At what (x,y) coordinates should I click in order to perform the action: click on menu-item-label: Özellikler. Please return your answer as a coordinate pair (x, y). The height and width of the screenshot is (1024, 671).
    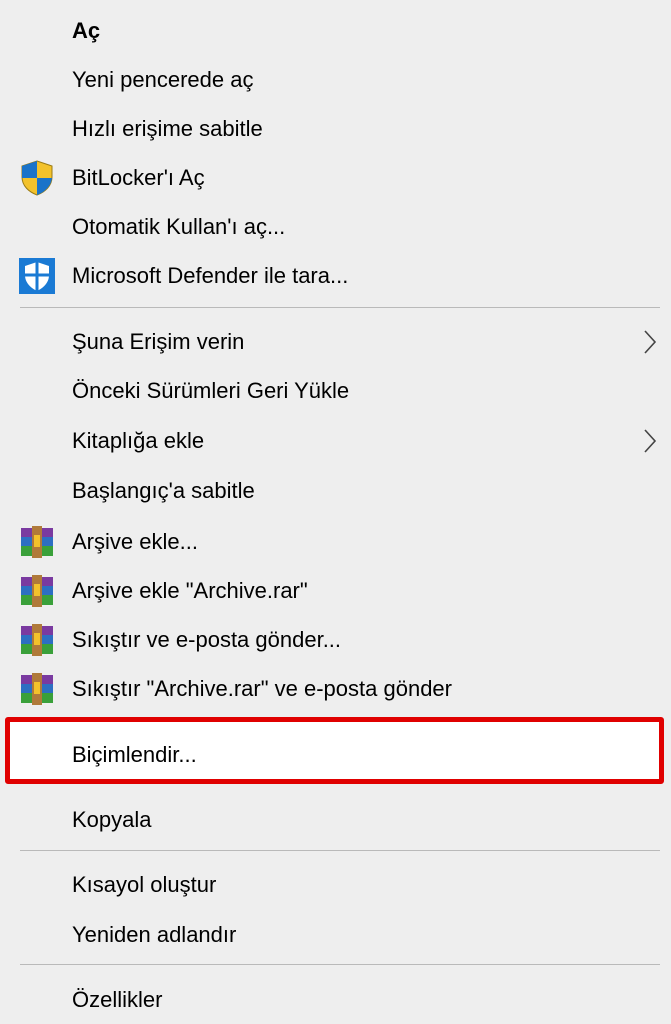
    Looking at the image, I should click on (117, 999).